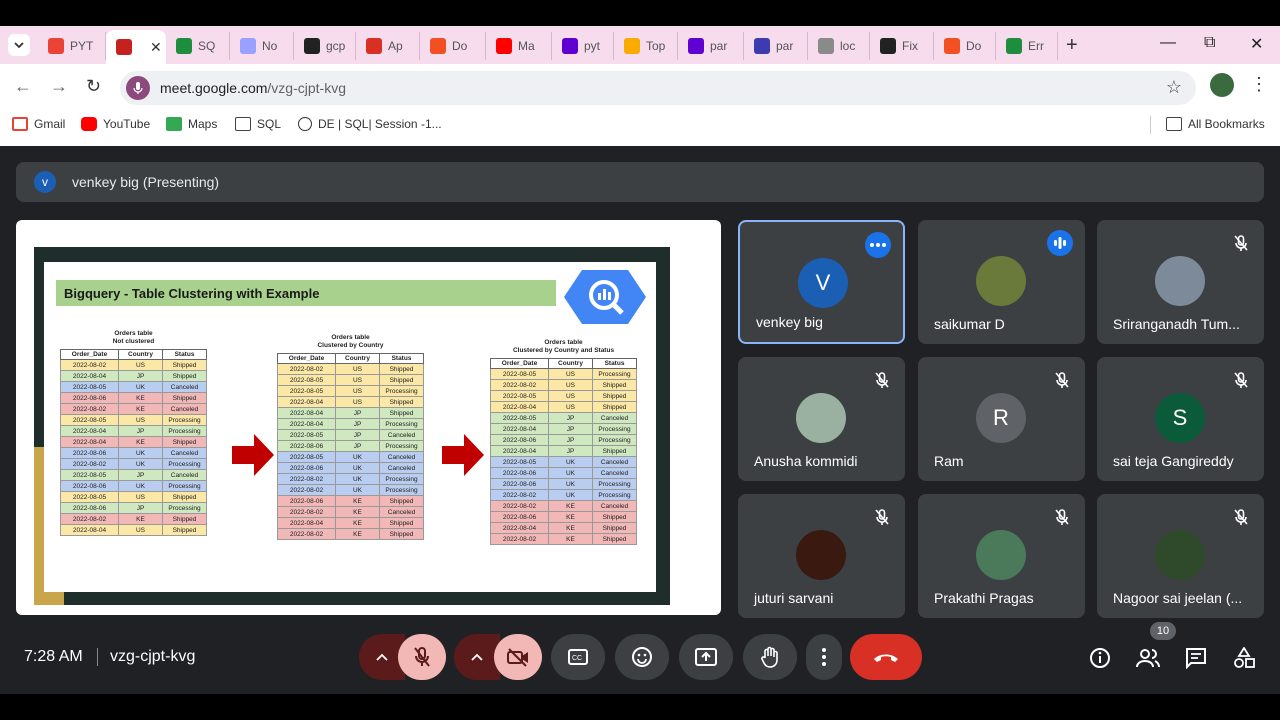  What do you see at coordinates (23, 86) in the screenshot?
I see `back-button: ←` at bounding box center [23, 86].